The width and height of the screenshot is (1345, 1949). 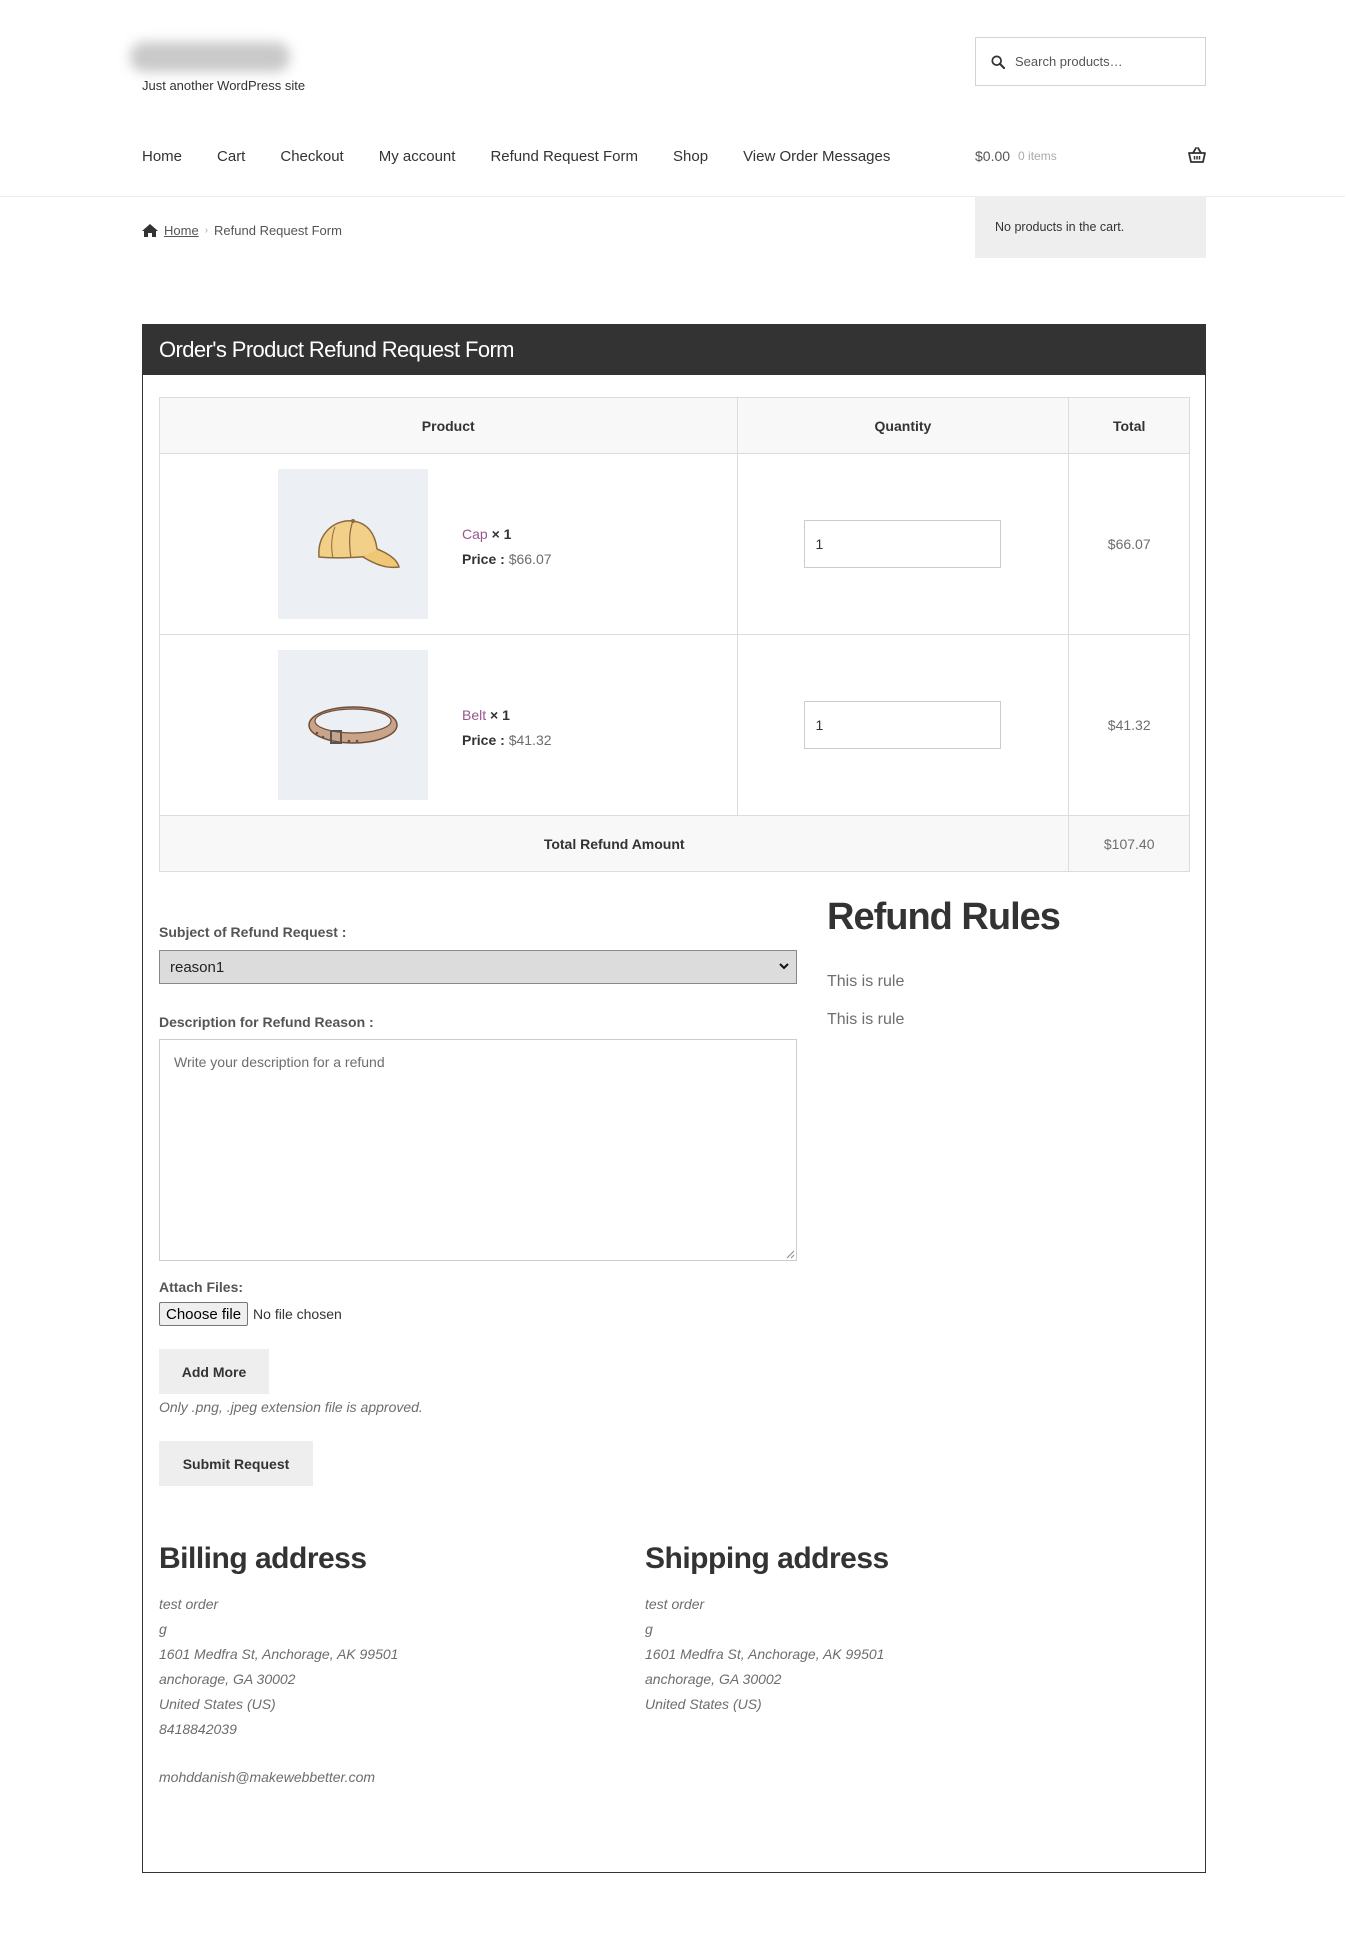 What do you see at coordinates (674, 350) in the screenshot?
I see `form-title: Order's Product Refund Request Form` at bounding box center [674, 350].